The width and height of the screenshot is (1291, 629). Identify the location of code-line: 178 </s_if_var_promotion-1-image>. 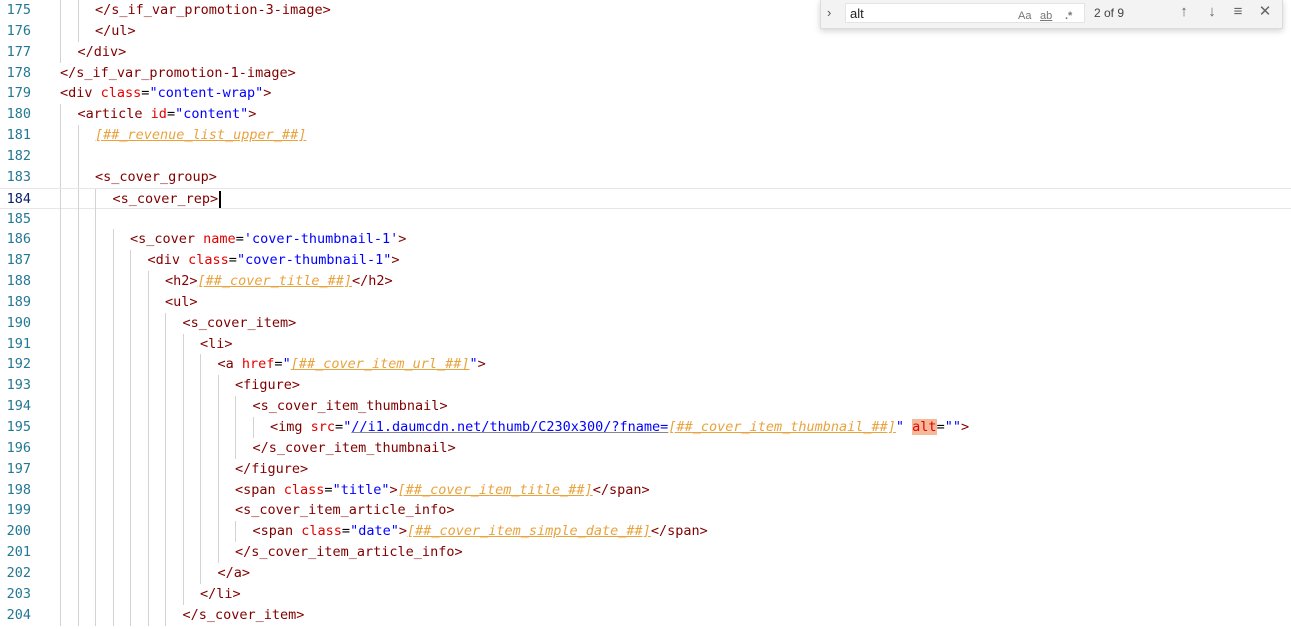
(645, 73).